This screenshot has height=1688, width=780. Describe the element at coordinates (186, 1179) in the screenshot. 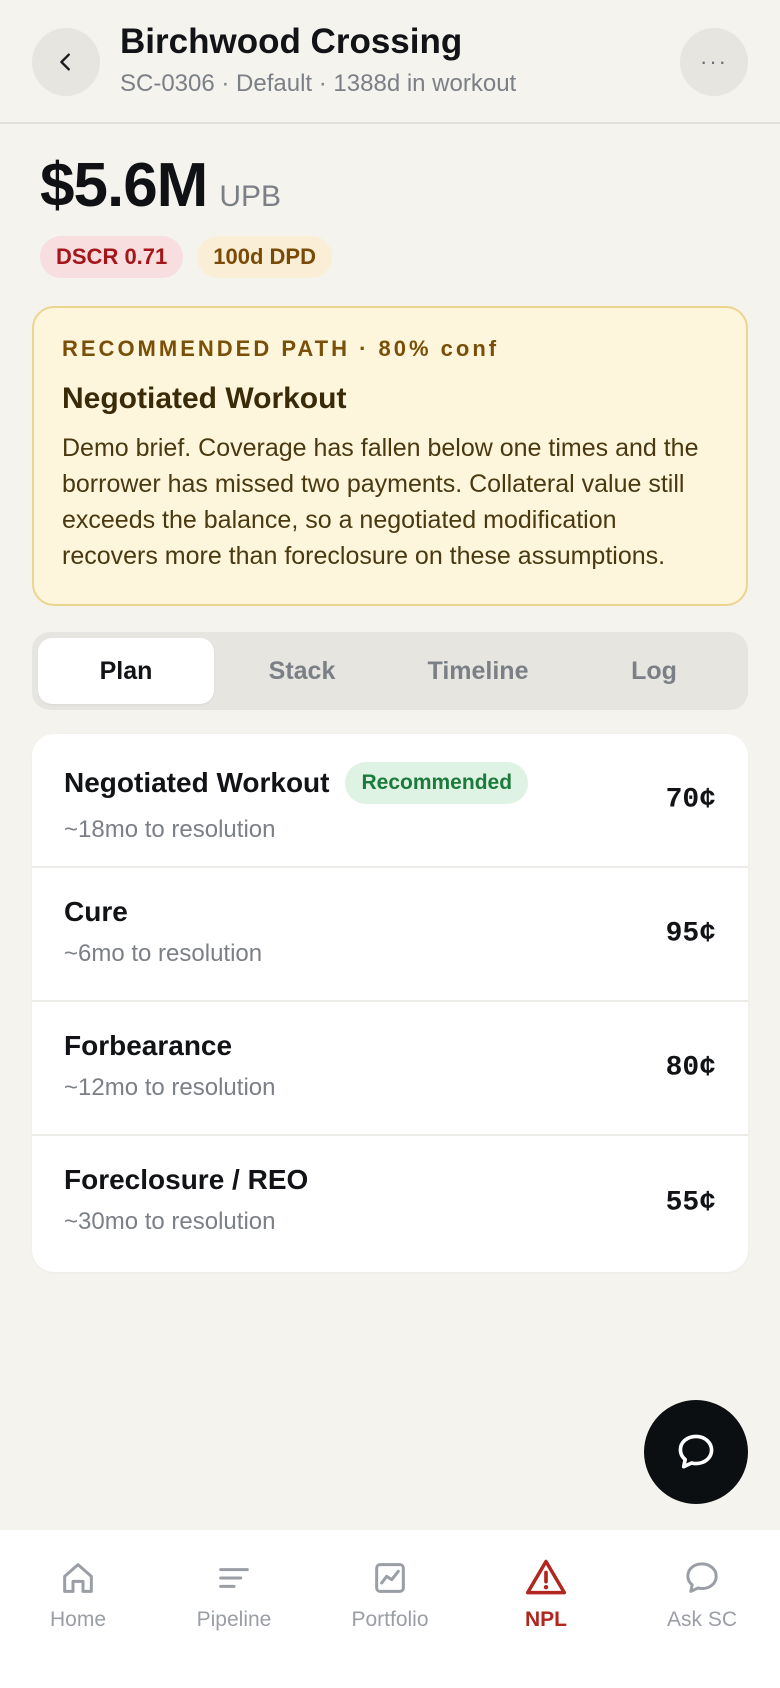

I see `option-name: Foreclosure / REO` at that location.